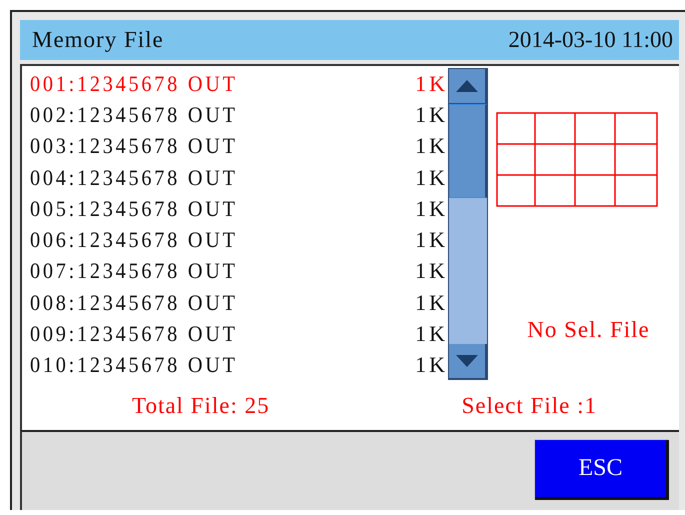 This screenshot has width=685, height=515. What do you see at coordinates (588, 330) in the screenshot?
I see `no-selection-message: No Sel. File` at bounding box center [588, 330].